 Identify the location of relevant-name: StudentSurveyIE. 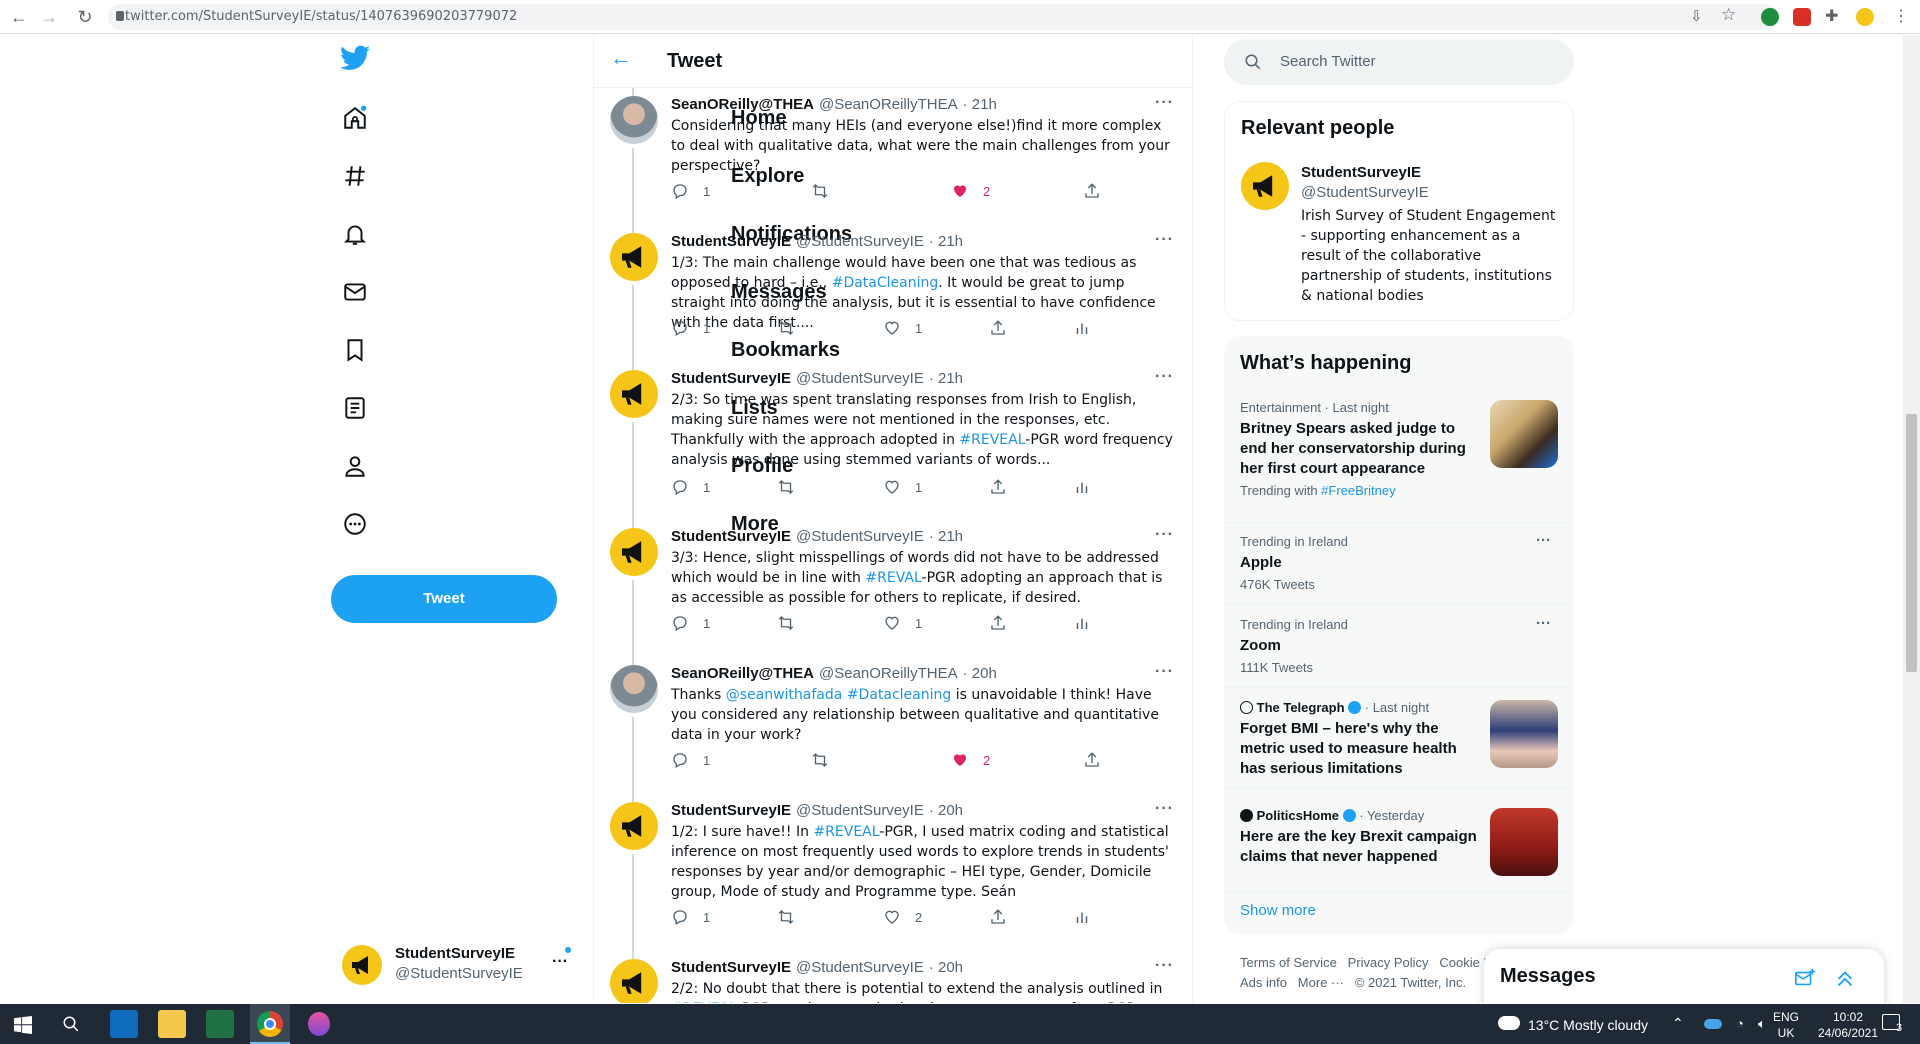
(1361, 172).